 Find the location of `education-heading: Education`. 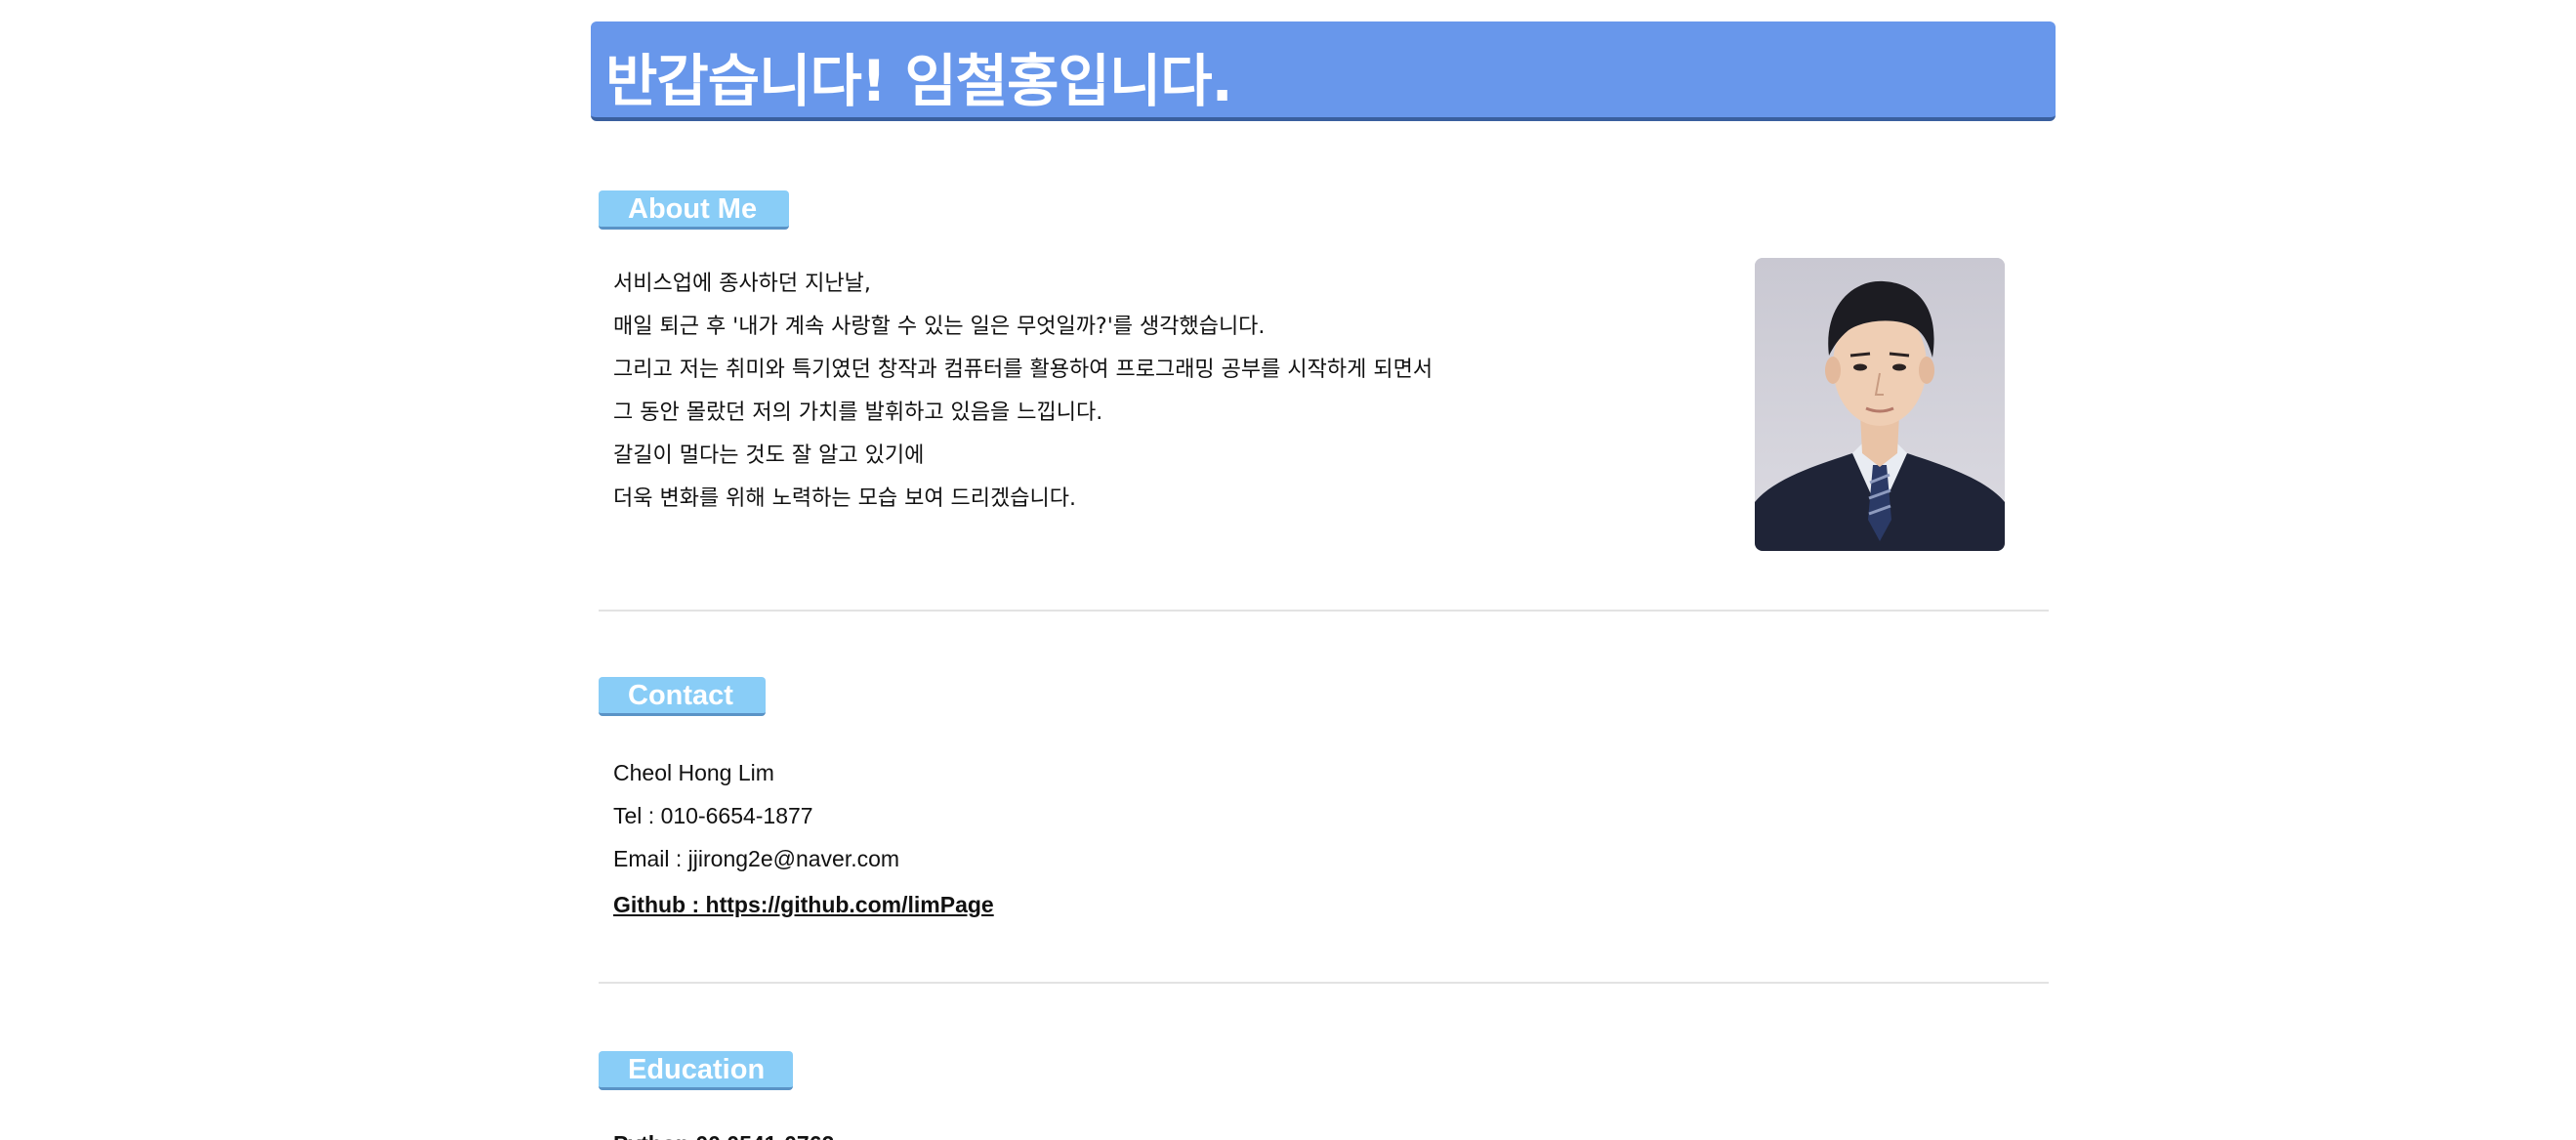

education-heading: Education is located at coordinates (696, 1070).